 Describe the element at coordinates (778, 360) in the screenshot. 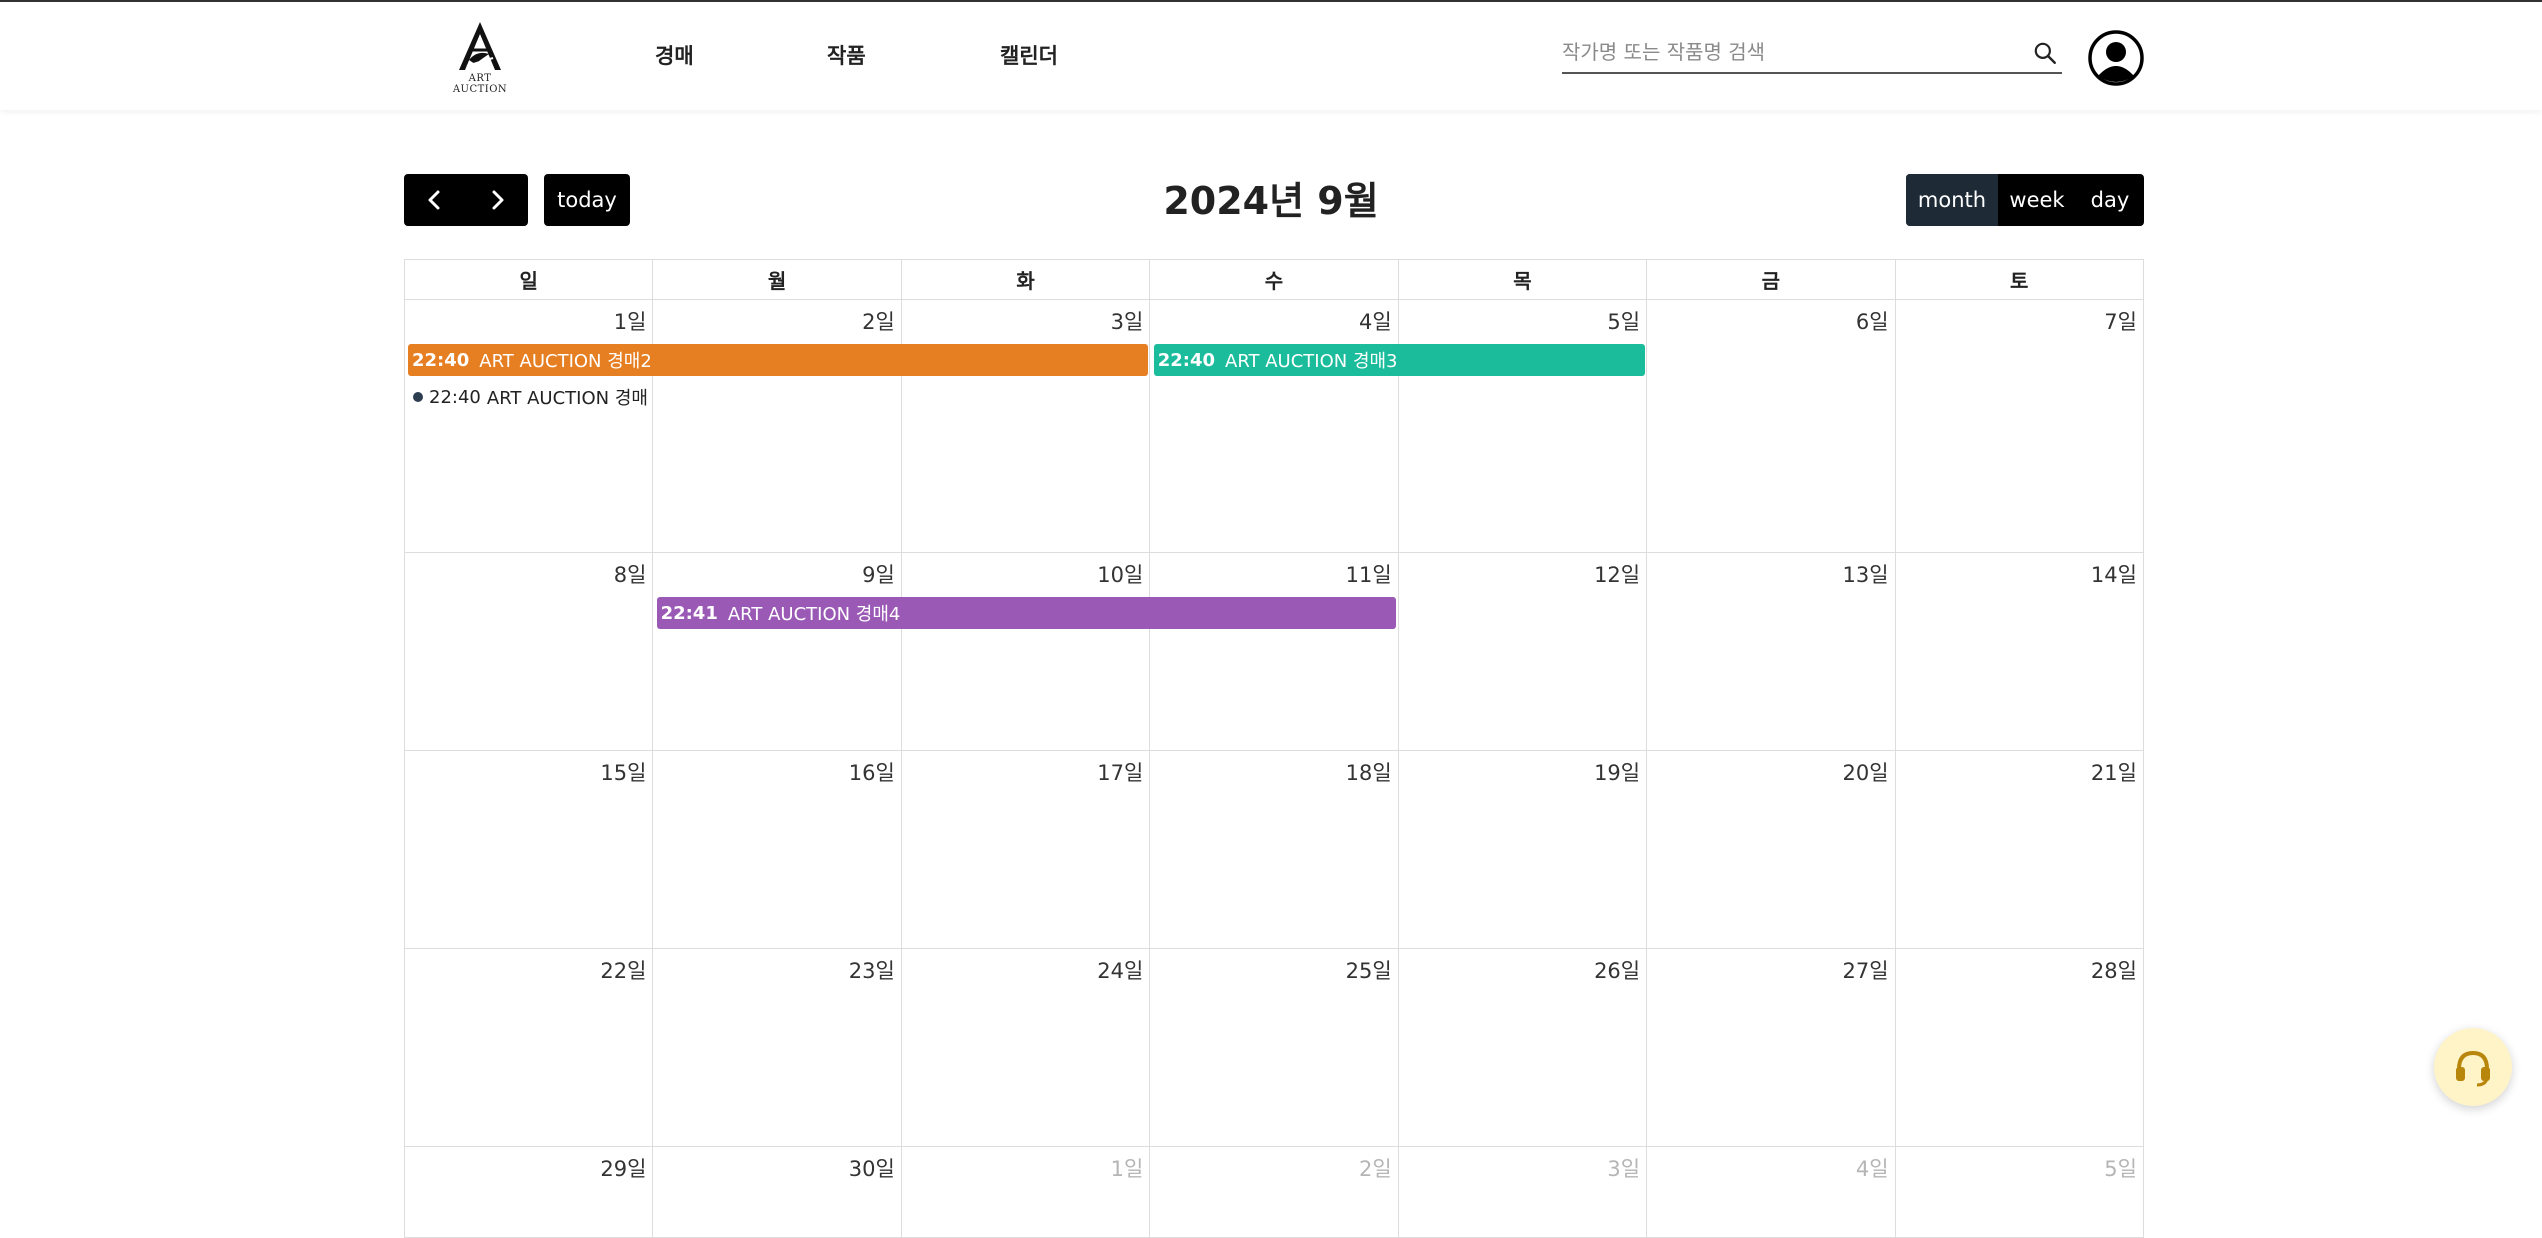

I see `calendar-event: 22:40 ART AUCTION 경매2` at that location.